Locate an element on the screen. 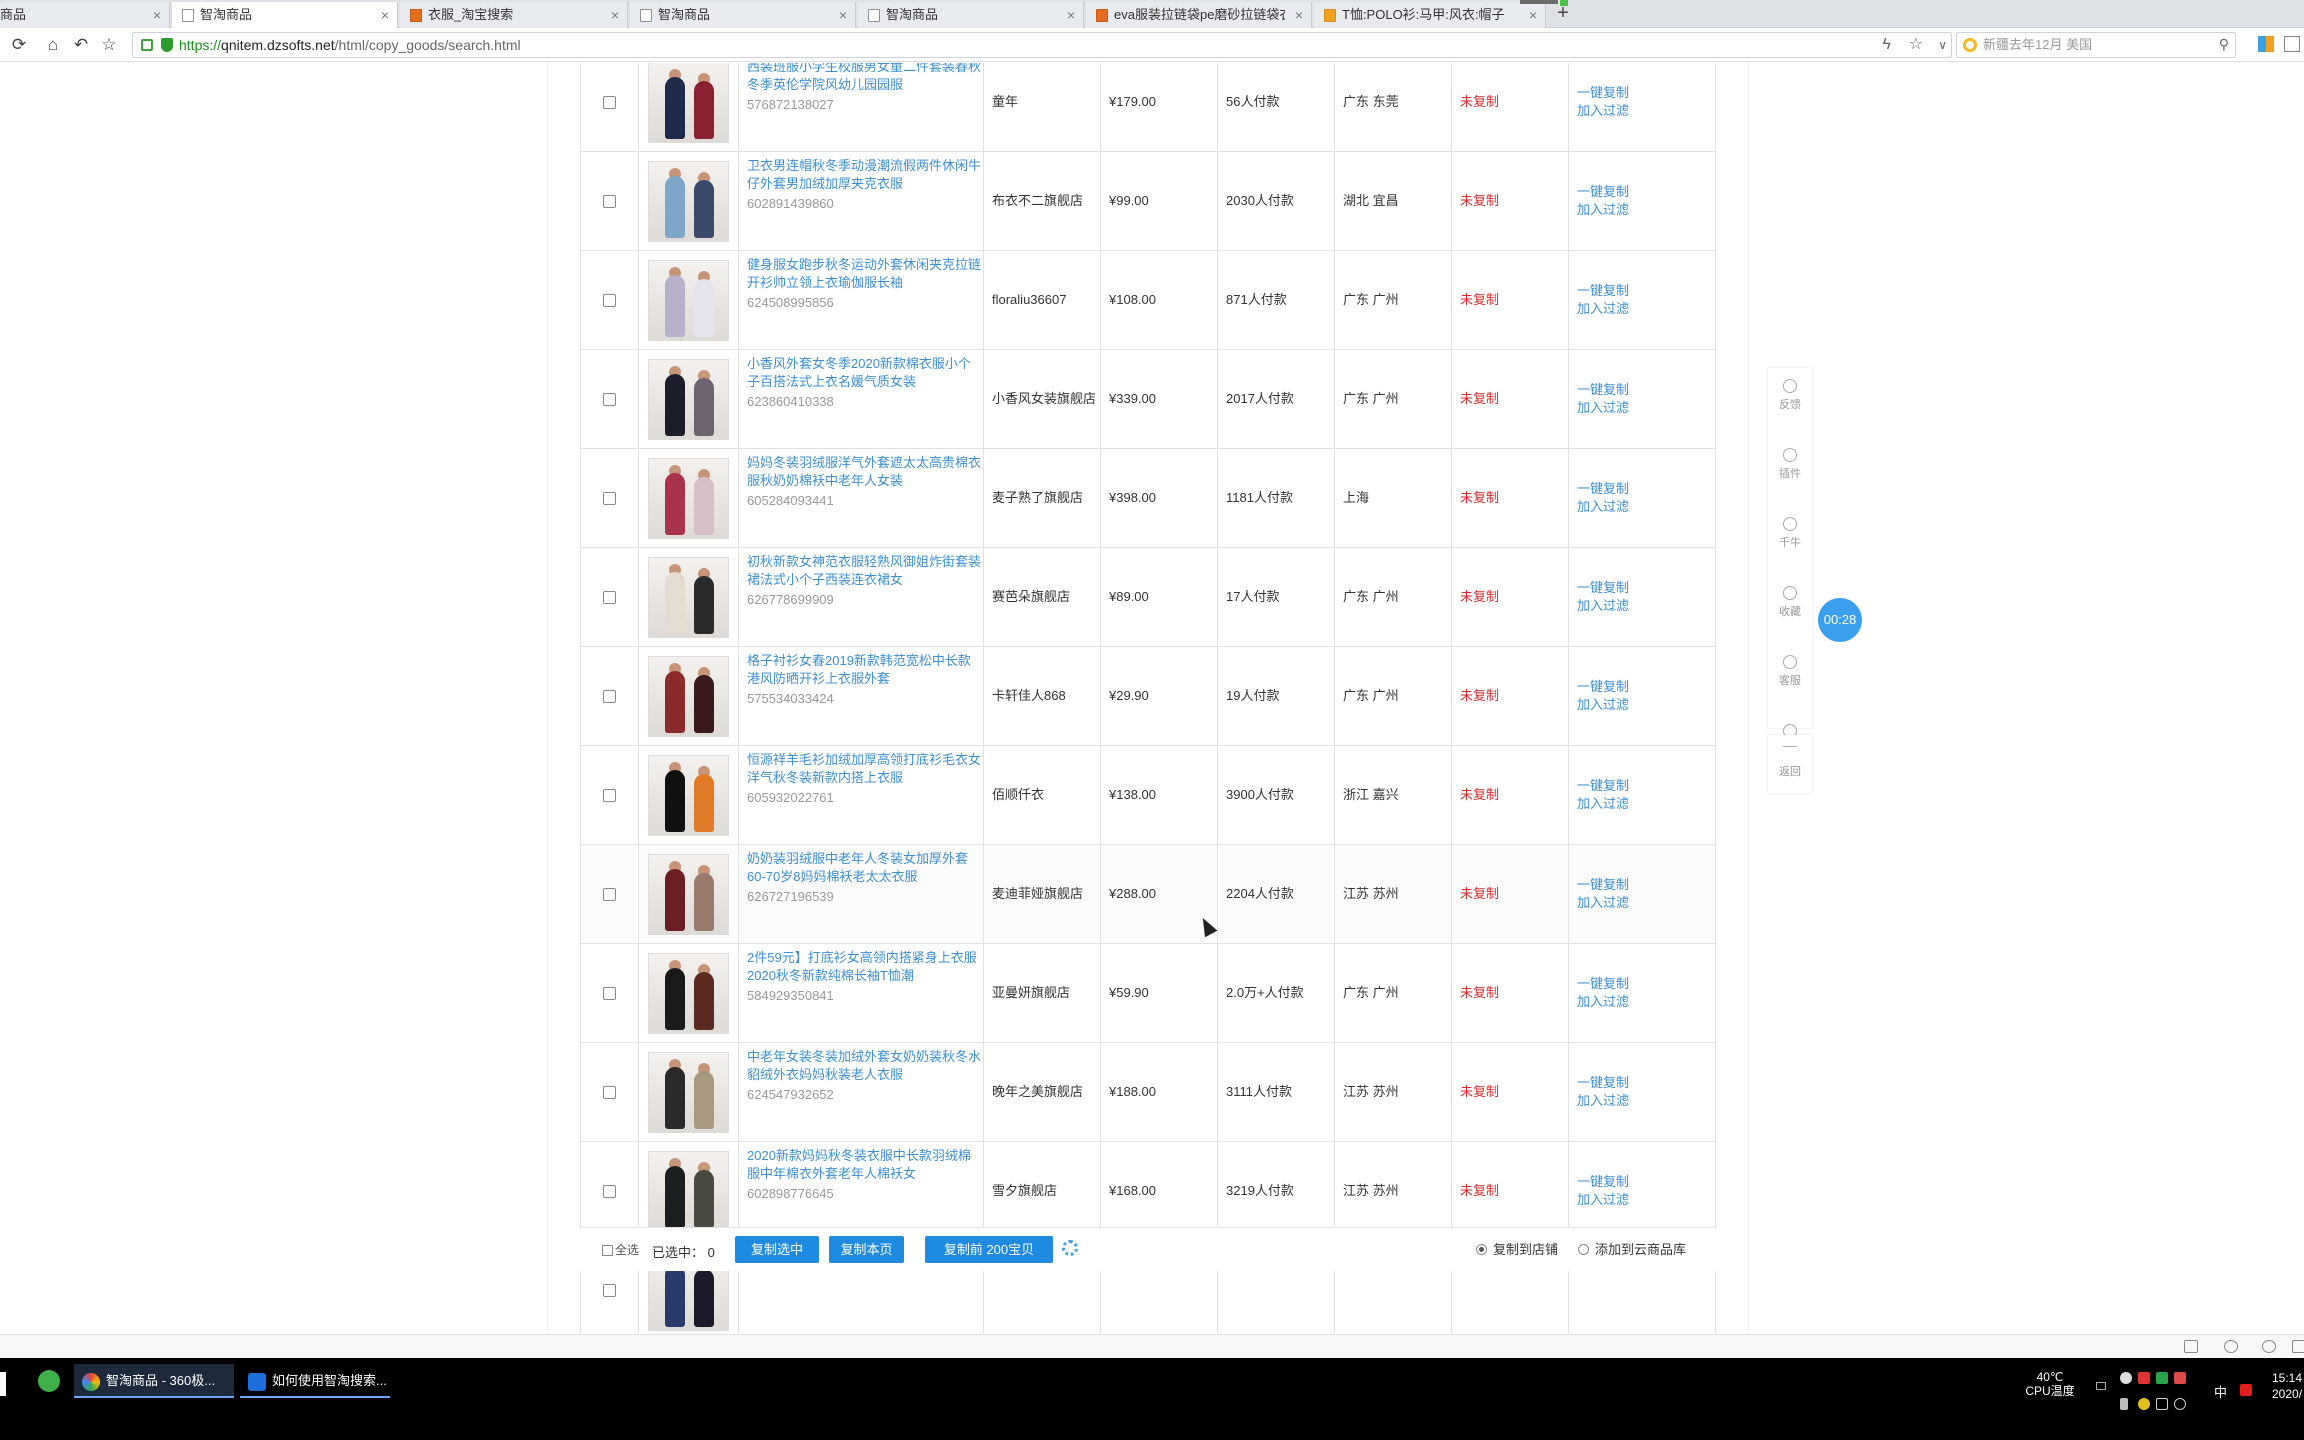 This screenshot has width=2304, height=1440. product-title-link: 2020新款妈妈秋冬装衣服中长款羽绒棉服中年棉衣外套老年人棉袄女 is located at coordinates (864, 1165).